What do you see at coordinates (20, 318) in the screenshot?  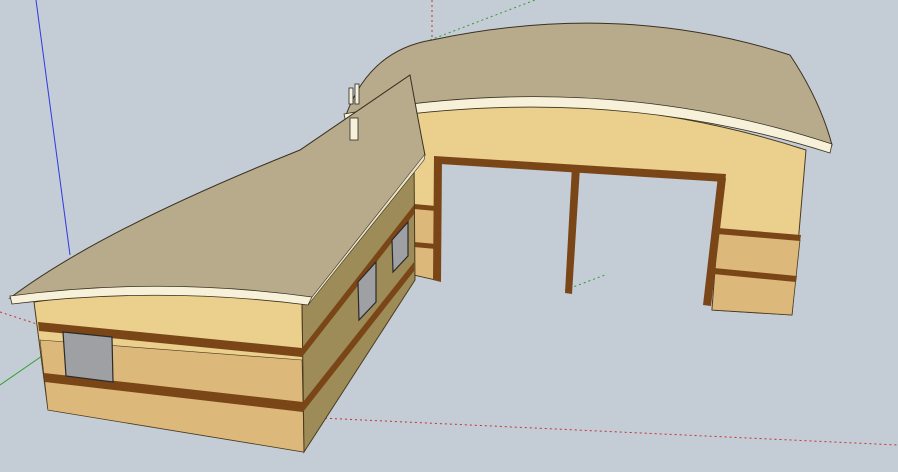 I see `red-axis-dotted` at bounding box center [20, 318].